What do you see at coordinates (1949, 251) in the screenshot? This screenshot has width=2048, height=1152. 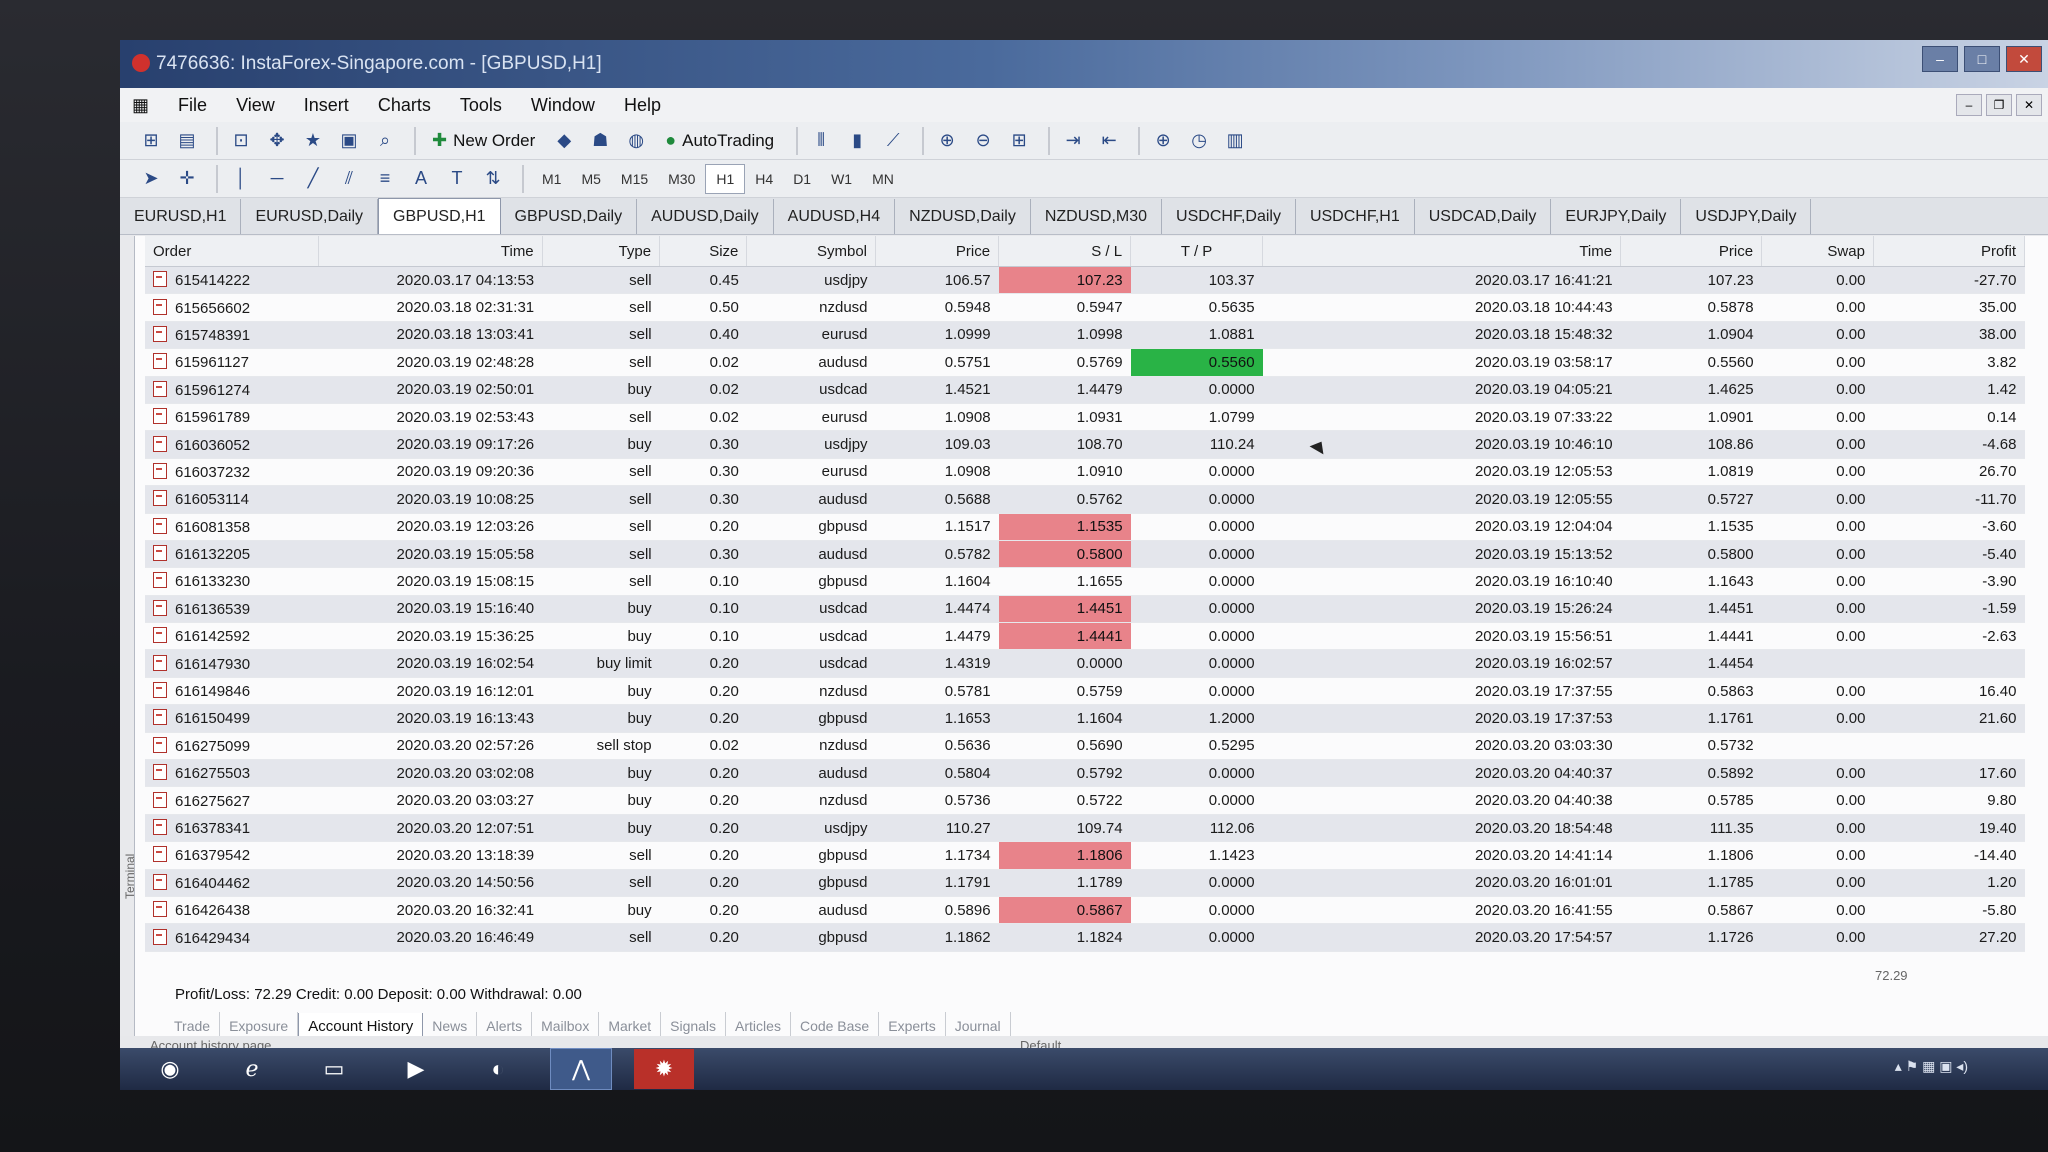 I see `col-profit: Profit` at bounding box center [1949, 251].